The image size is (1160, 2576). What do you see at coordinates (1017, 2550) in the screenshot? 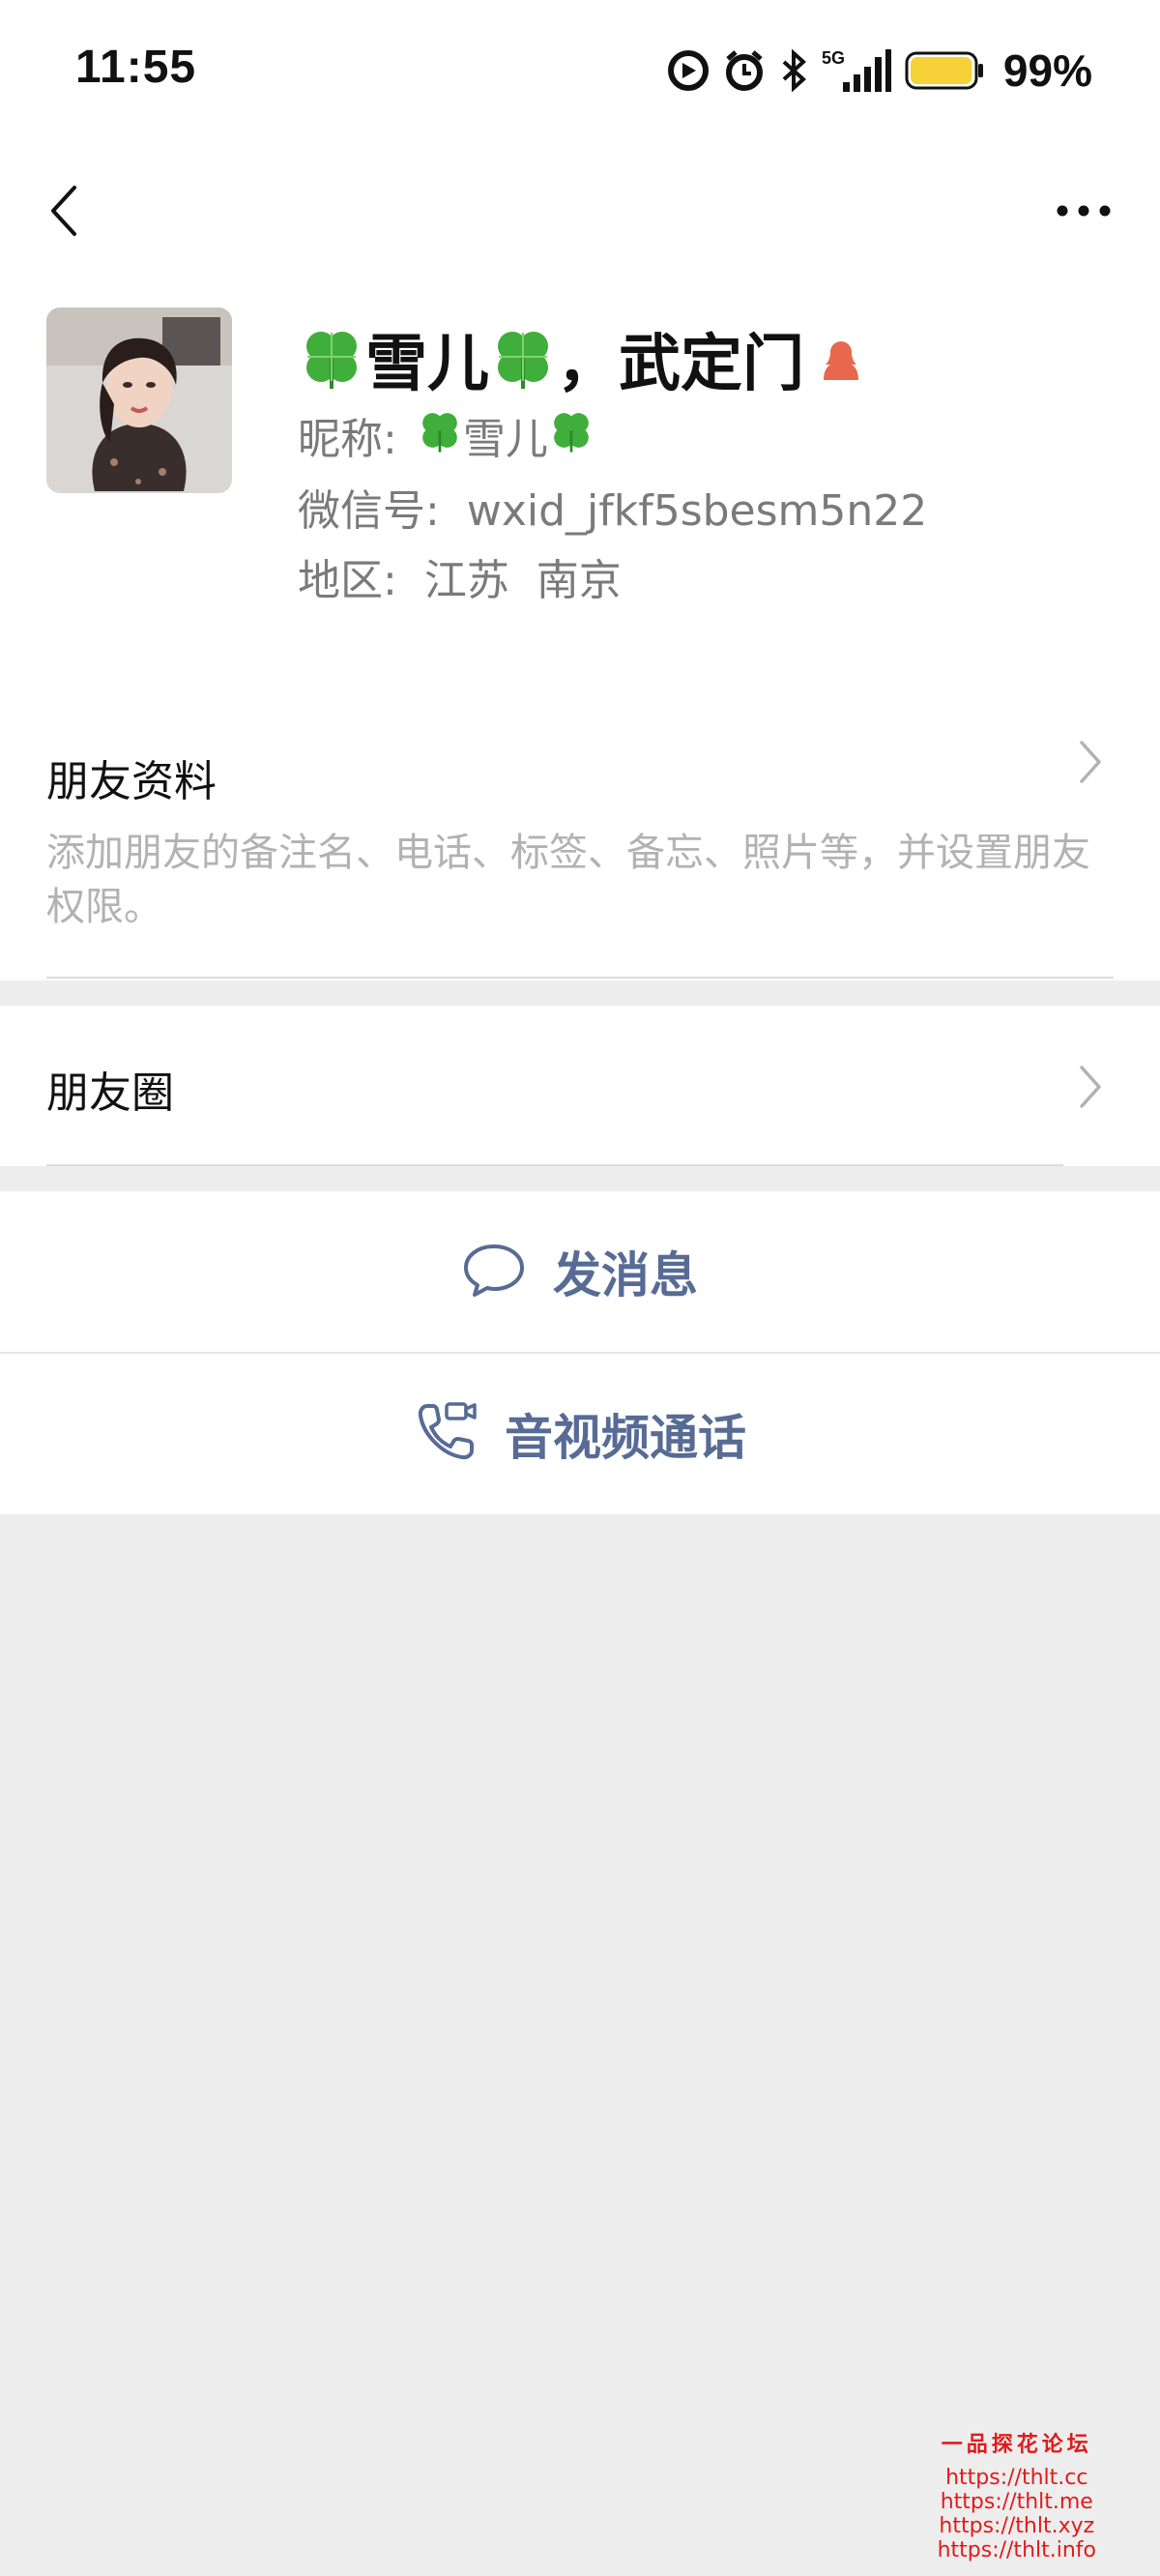
I see `watermark-link: https://thlt.info` at bounding box center [1017, 2550].